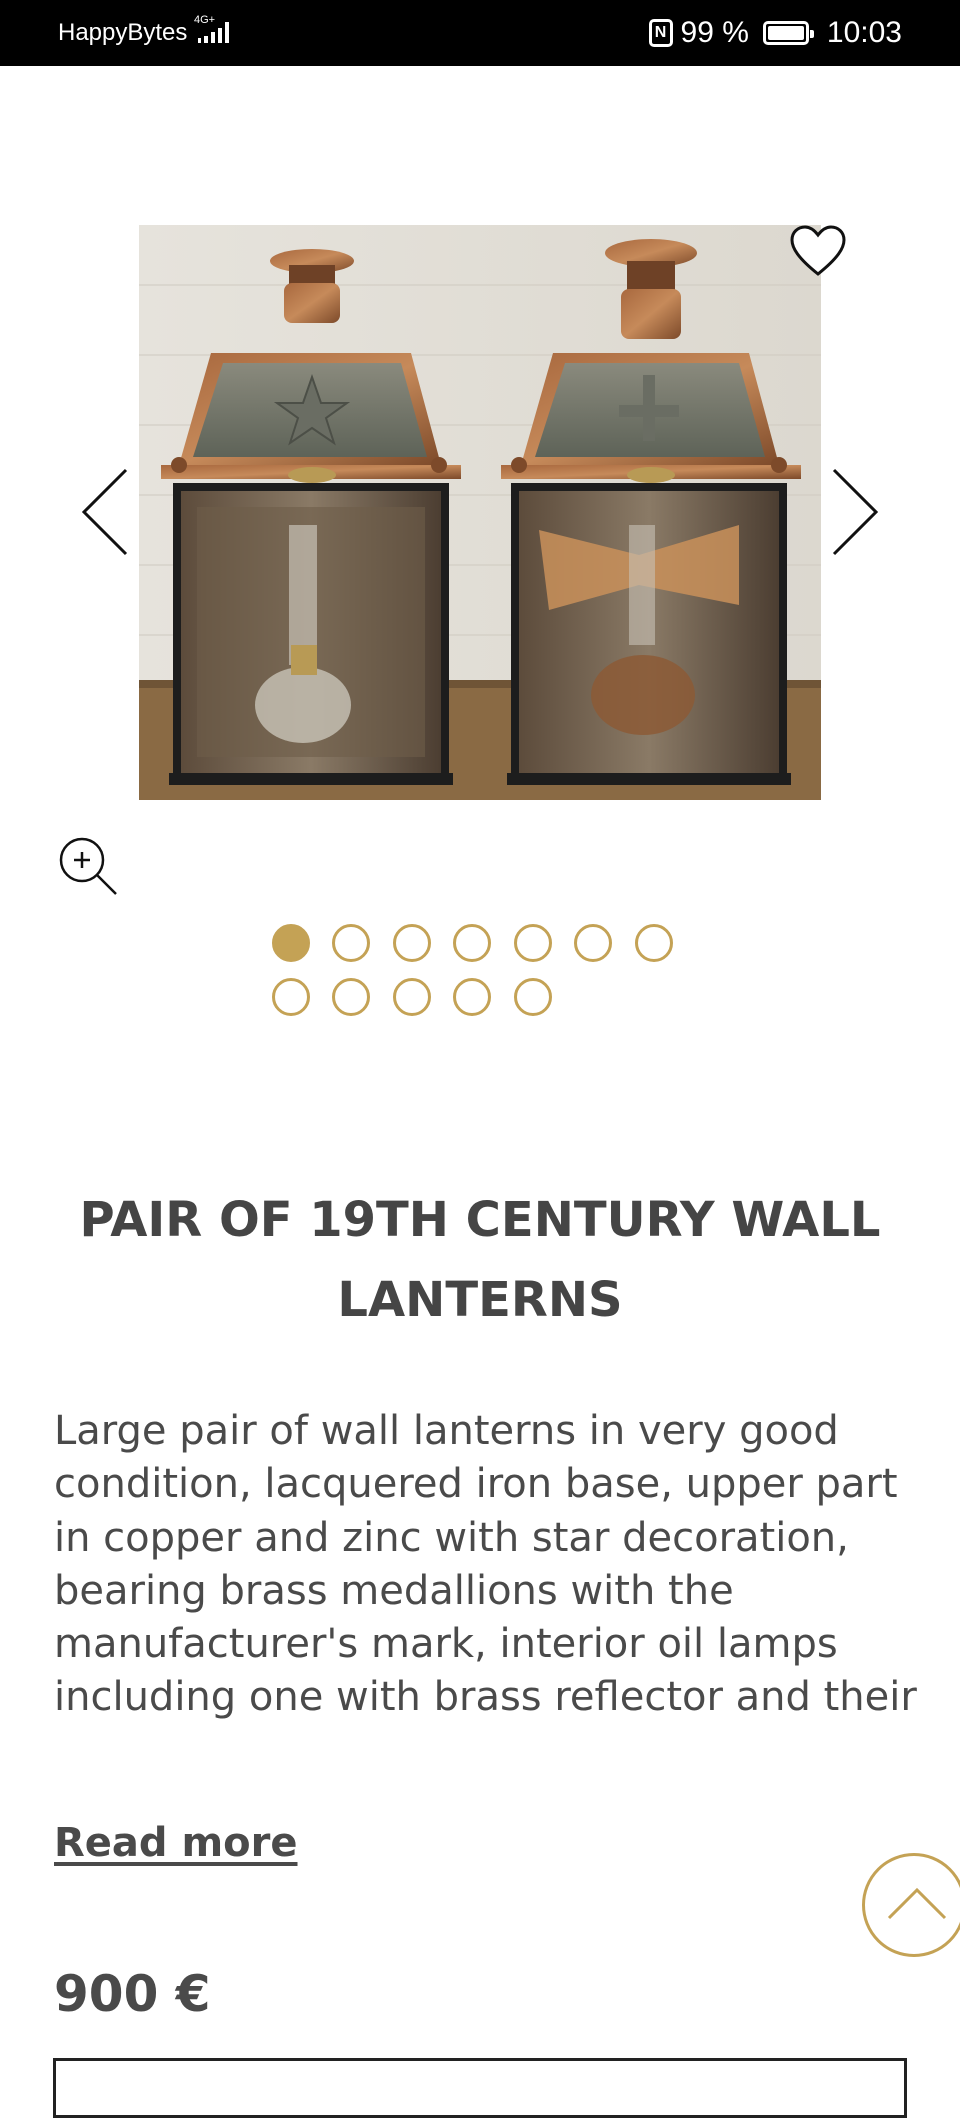 This screenshot has width=960, height=2118. Describe the element at coordinates (864, 32) in the screenshot. I see `clock: 10:03` at that location.